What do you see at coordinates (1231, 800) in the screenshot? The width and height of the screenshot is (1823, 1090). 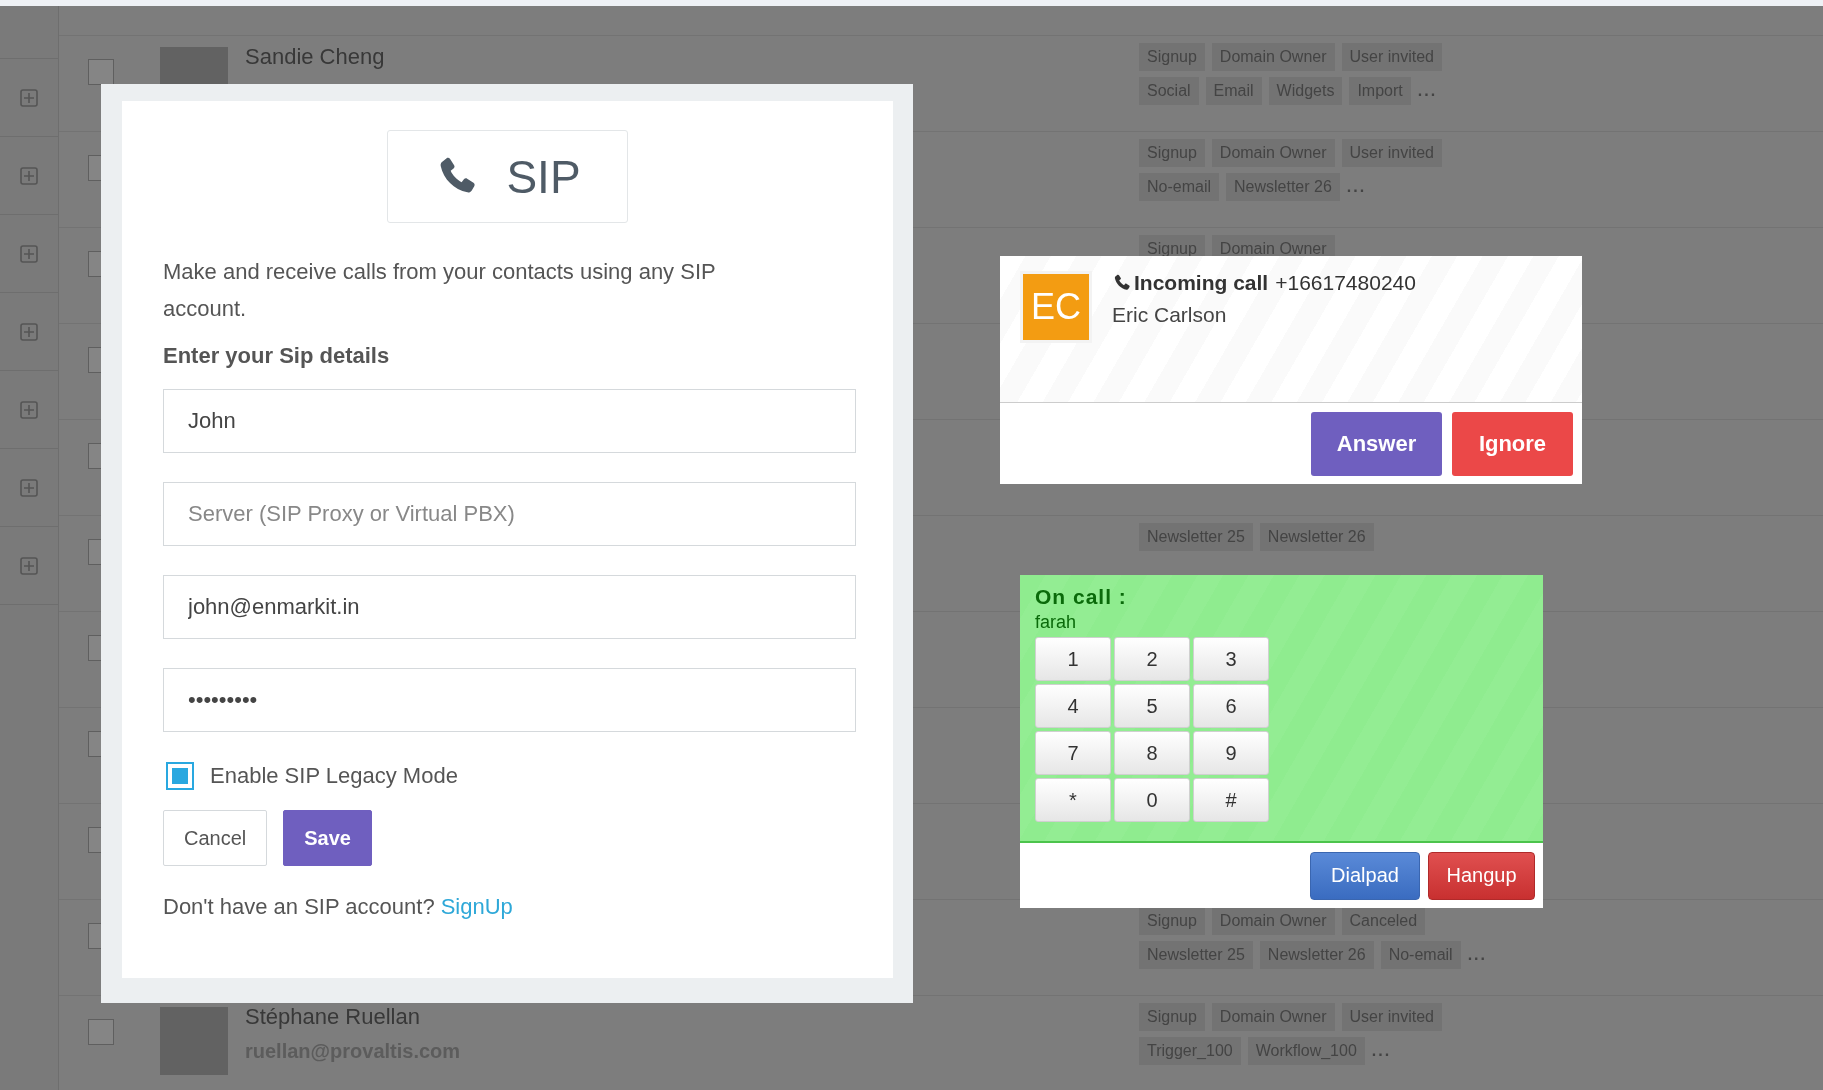 I see `keypad-key: #` at bounding box center [1231, 800].